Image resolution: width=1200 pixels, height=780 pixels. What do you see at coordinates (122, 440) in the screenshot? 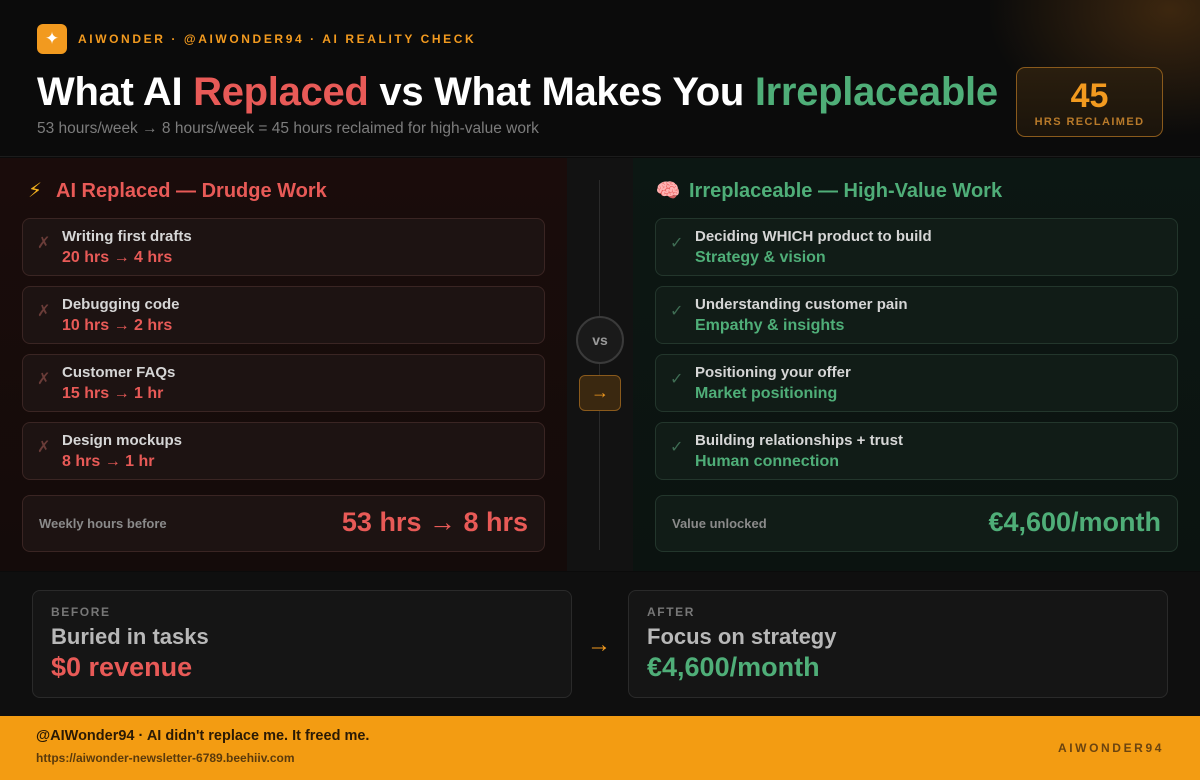
I see `item-name: Design mockups` at bounding box center [122, 440].